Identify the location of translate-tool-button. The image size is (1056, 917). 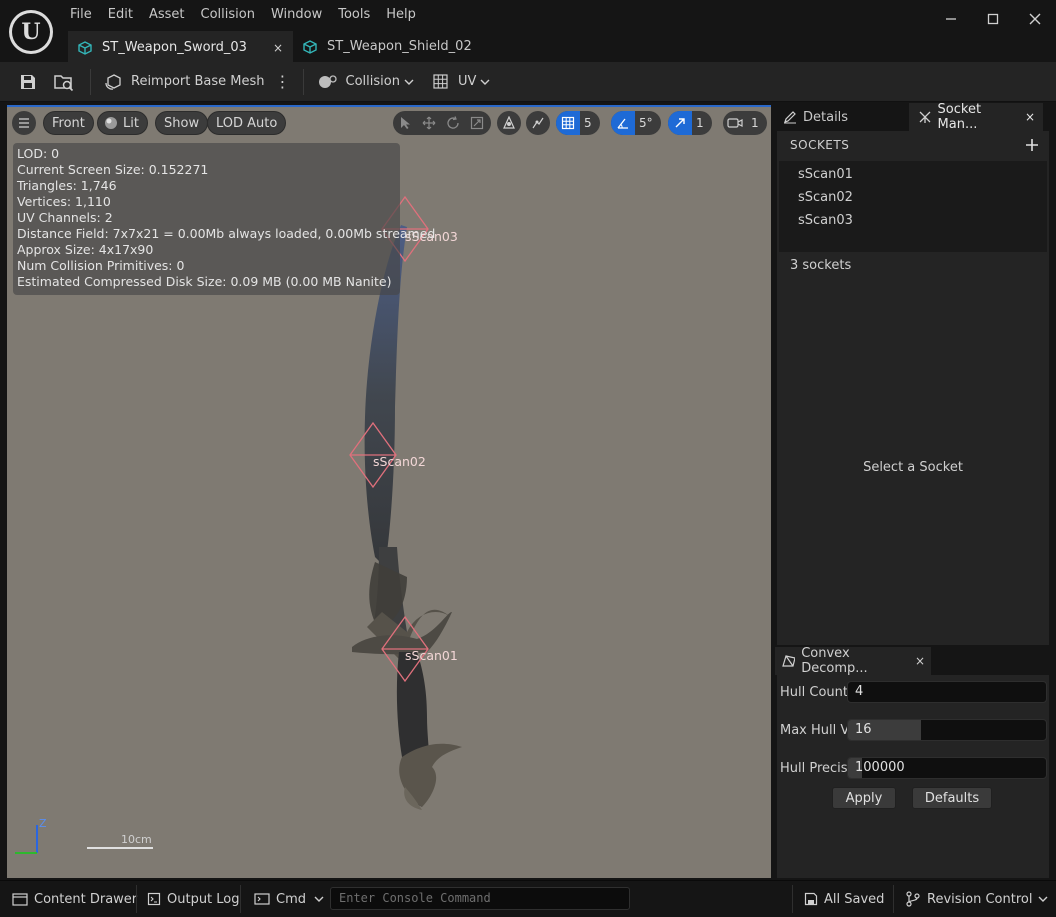
(429, 123).